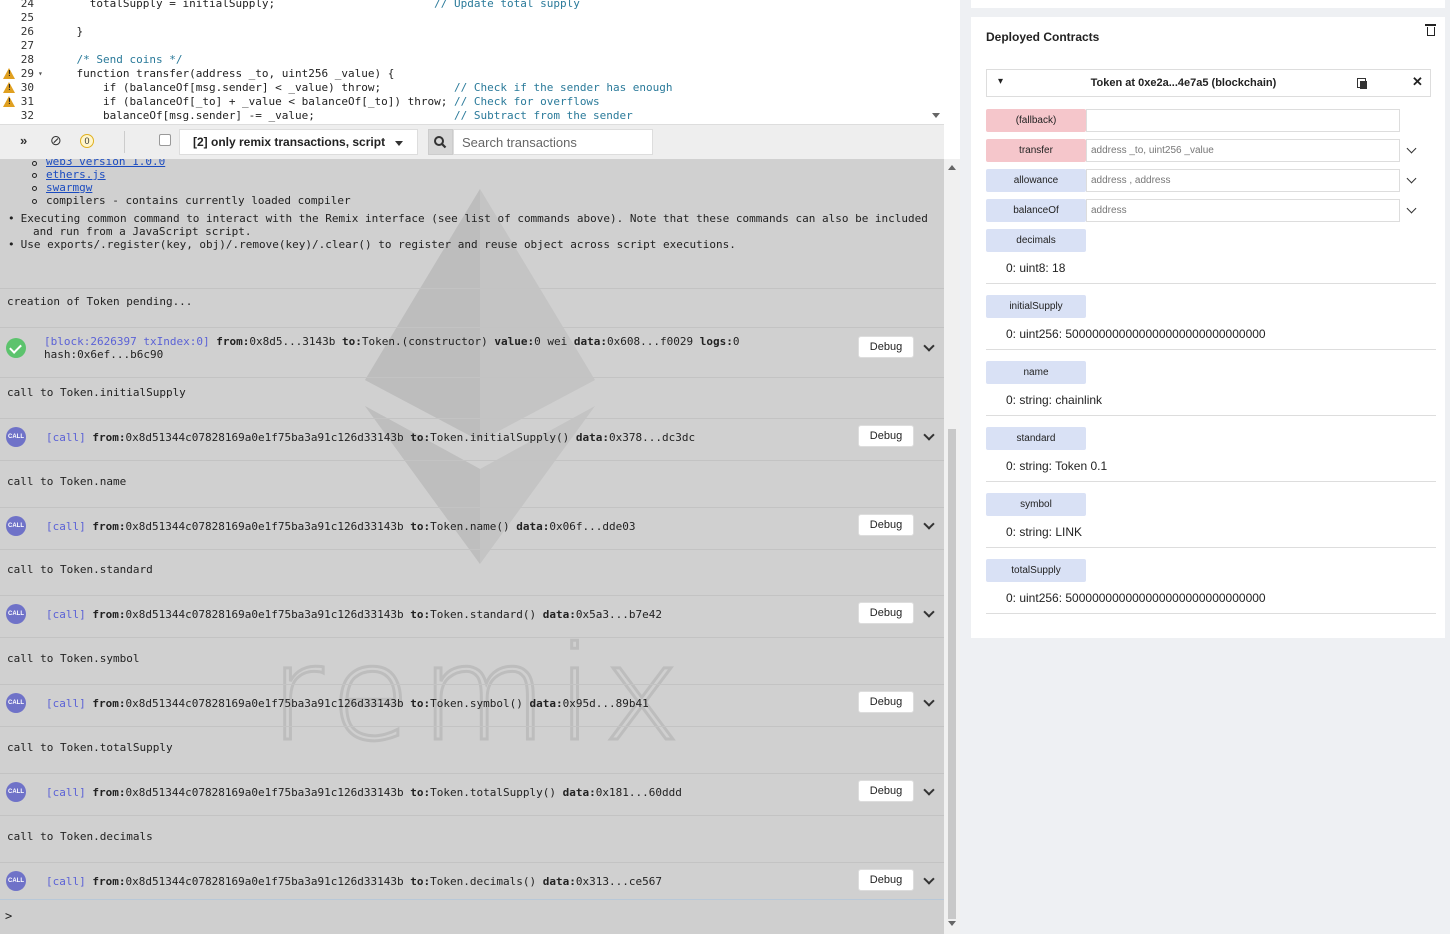  Describe the element at coordinates (440, 142) in the screenshot. I see `search-button` at that location.